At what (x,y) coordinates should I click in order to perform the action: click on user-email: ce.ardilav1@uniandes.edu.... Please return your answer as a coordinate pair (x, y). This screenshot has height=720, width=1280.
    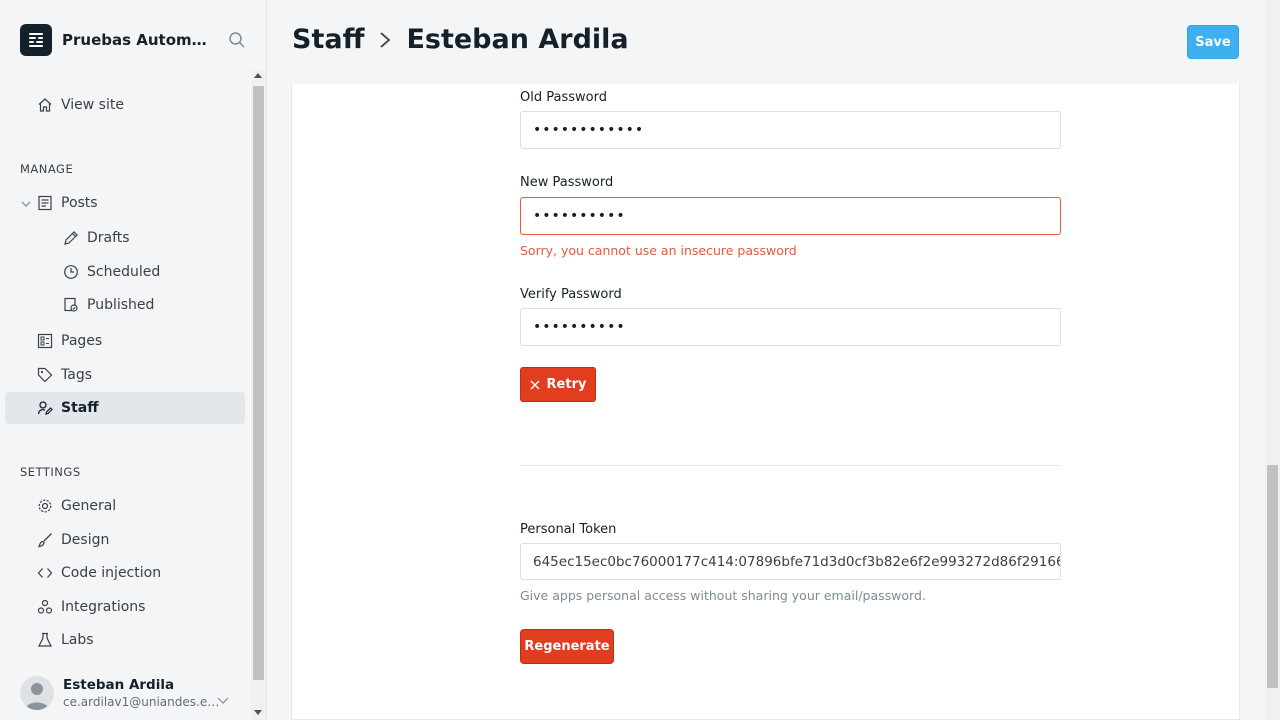
    Looking at the image, I should click on (143, 702).